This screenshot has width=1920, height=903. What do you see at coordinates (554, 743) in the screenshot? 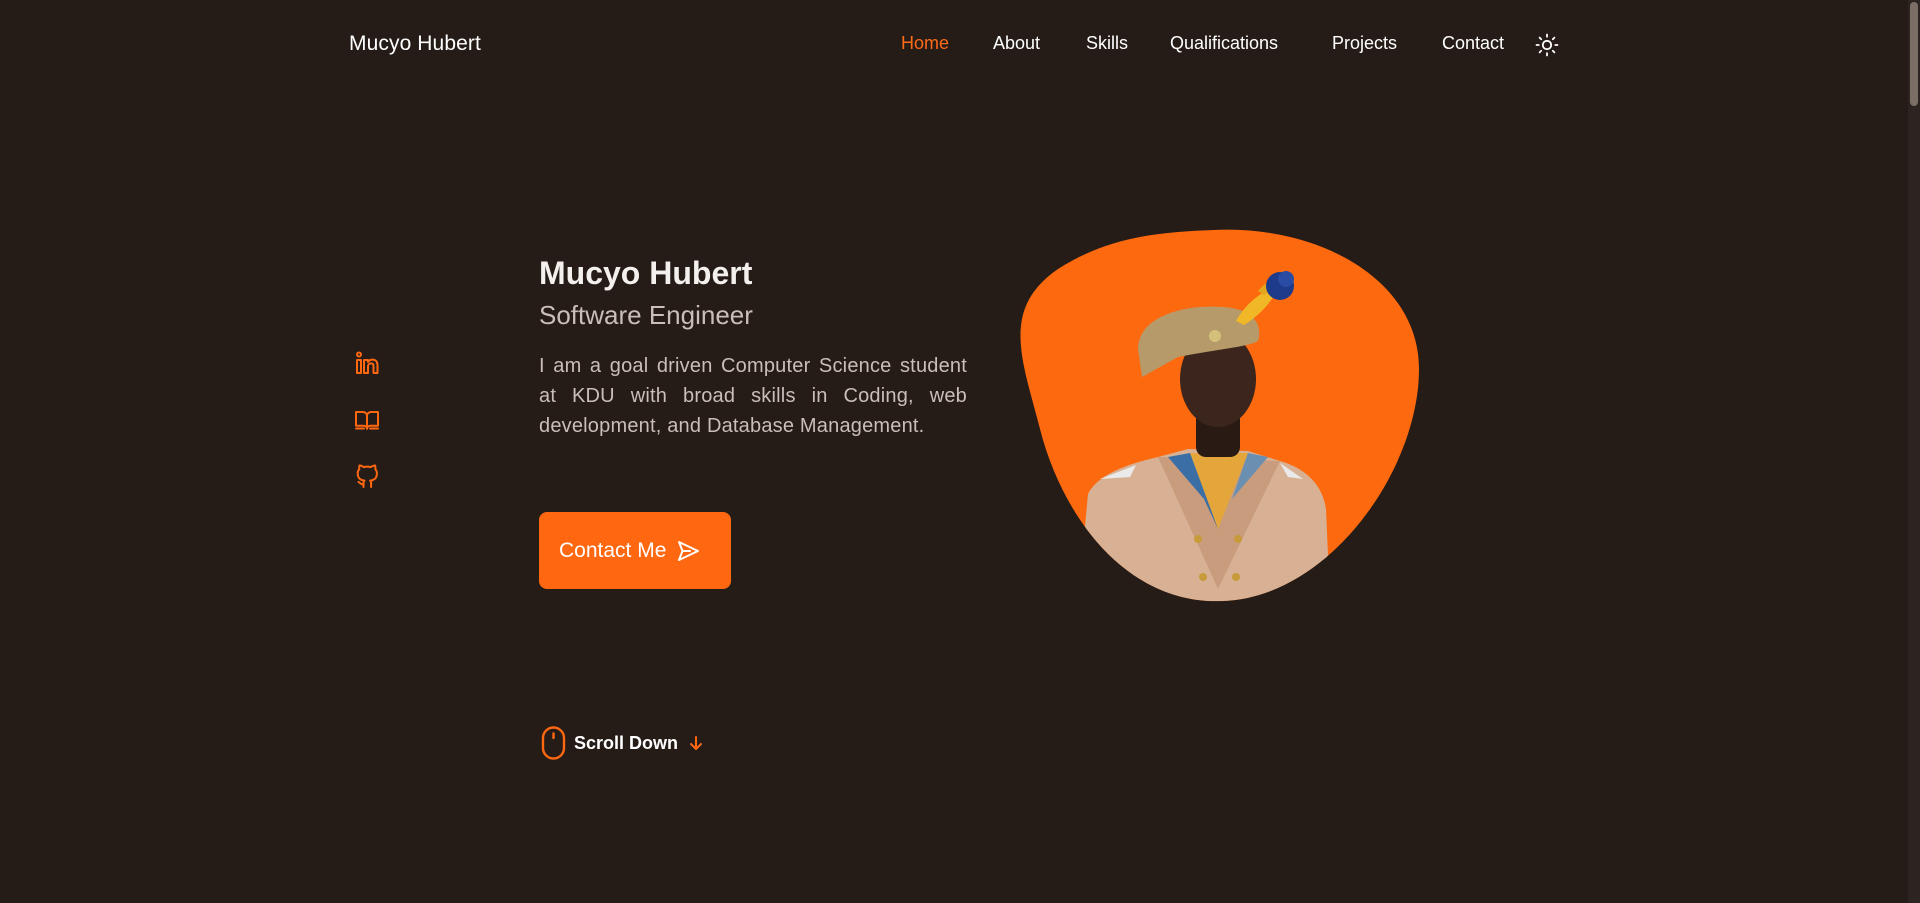
I see `mouse-icon` at bounding box center [554, 743].